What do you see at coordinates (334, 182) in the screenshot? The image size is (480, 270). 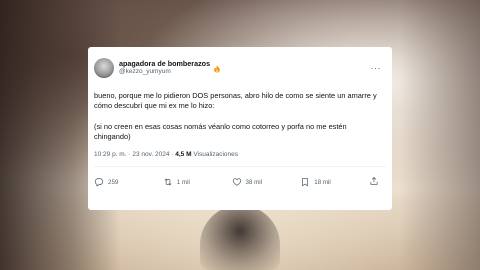 I see `bookmark-button: 18 mil` at bounding box center [334, 182].